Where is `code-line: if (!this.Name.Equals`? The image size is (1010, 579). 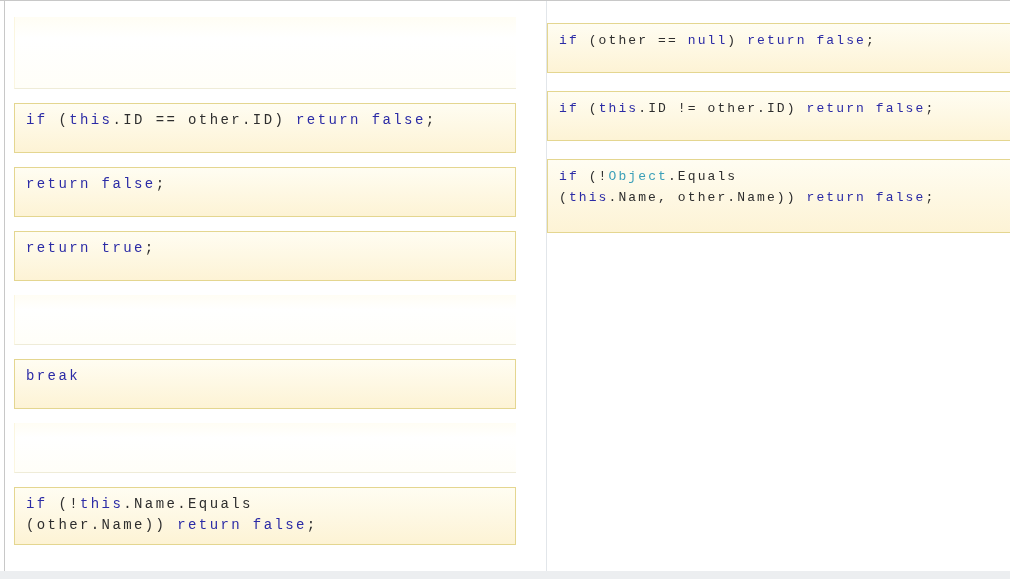
code-line: if (!this.Name.Equals is located at coordinates (139, 504).